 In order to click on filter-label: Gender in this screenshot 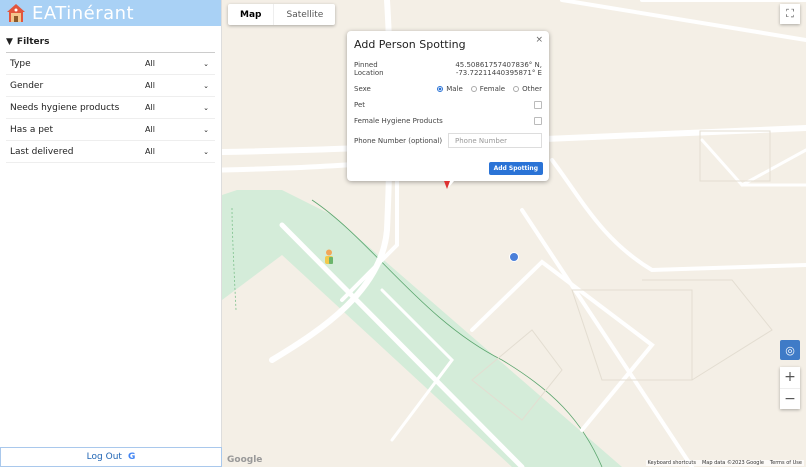, I will do `click(27, 85)`.